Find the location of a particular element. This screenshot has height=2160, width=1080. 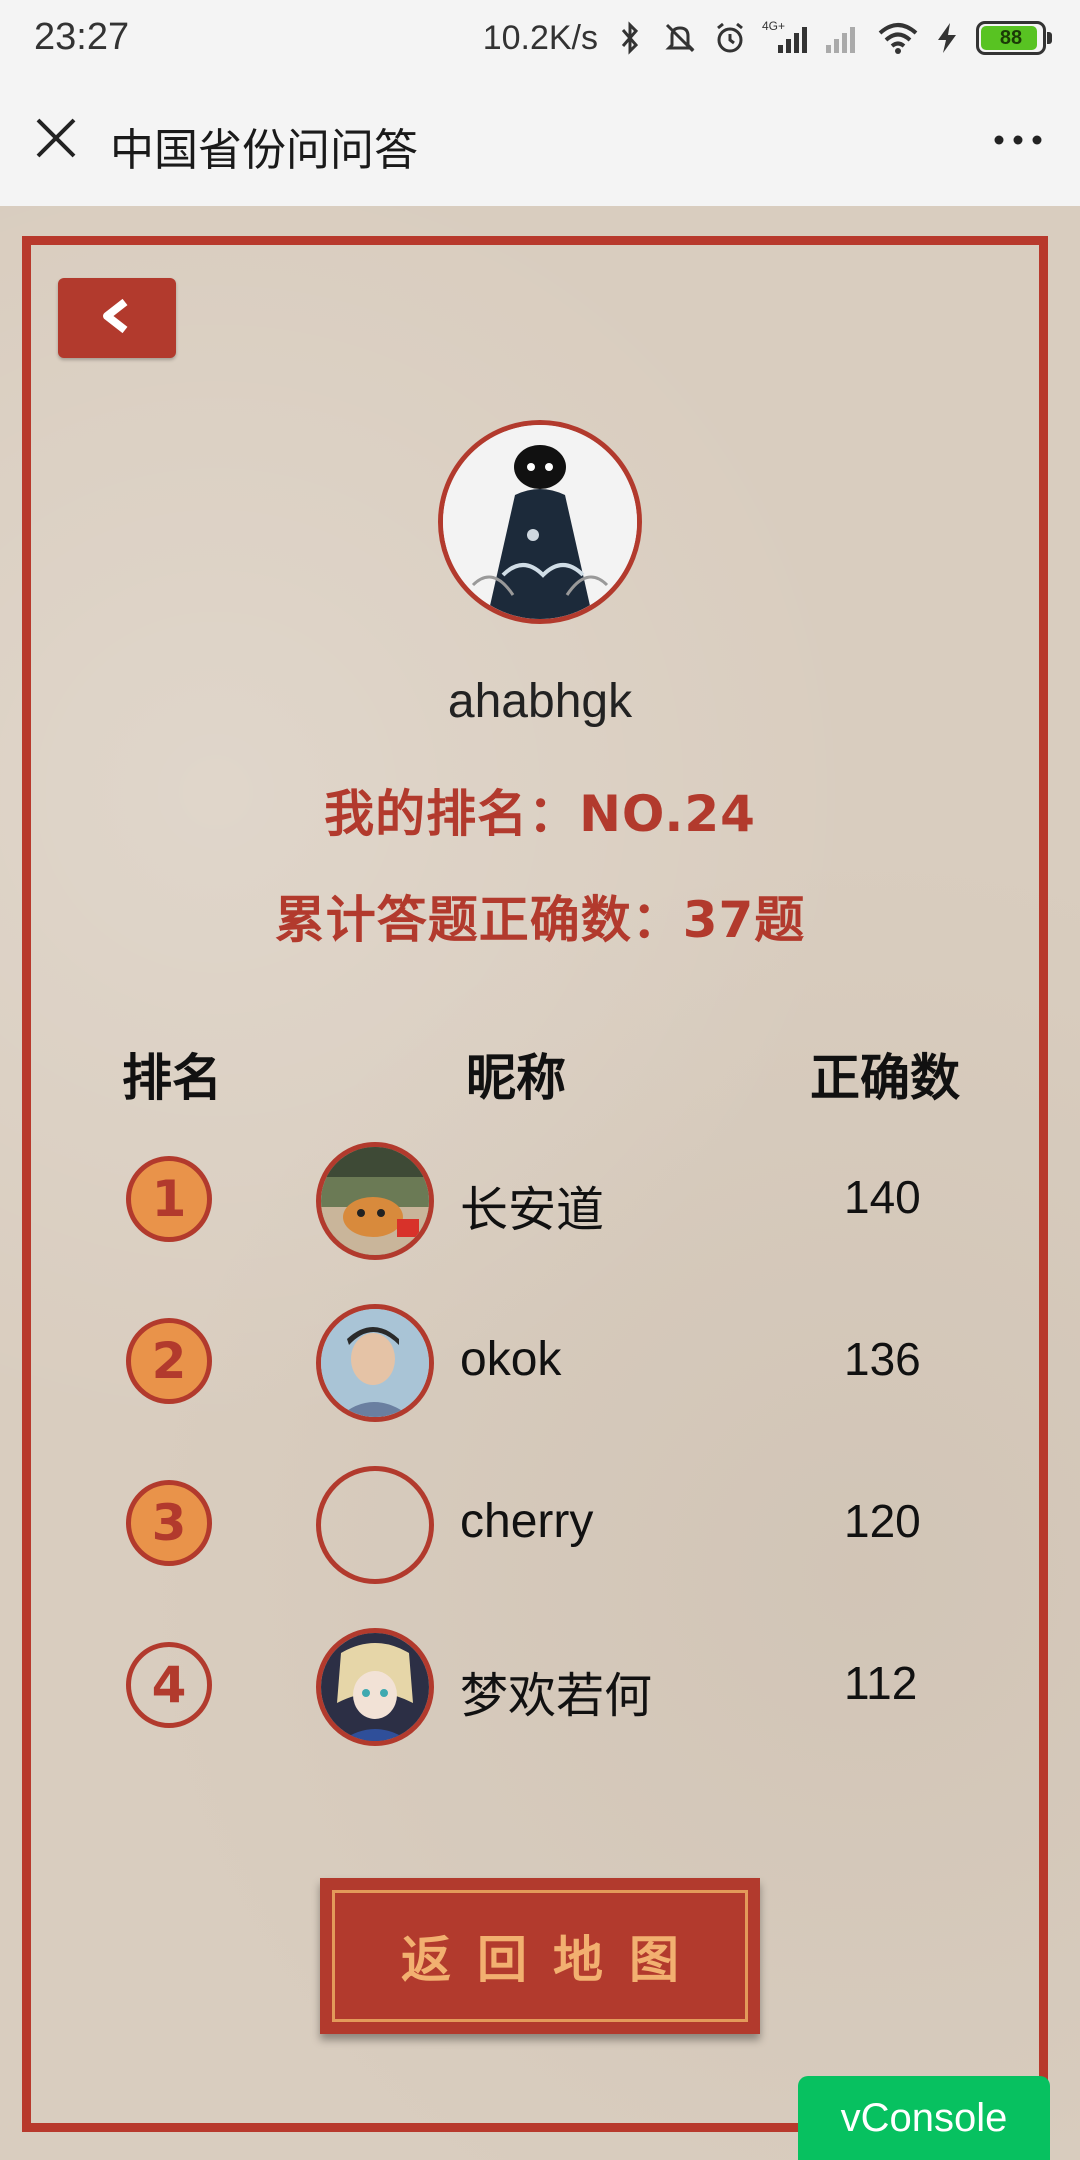

alarm-icon is located at coordinates (730, 38).